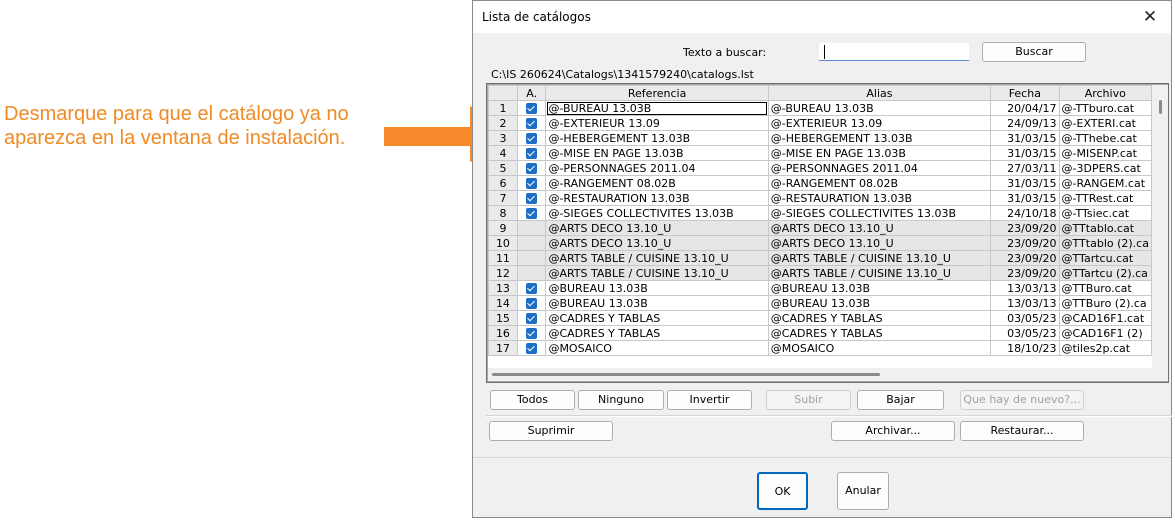 This screenshot has width=1175, height=521. I want to click on date-cell: 24/10/18, so click(1025, 213).